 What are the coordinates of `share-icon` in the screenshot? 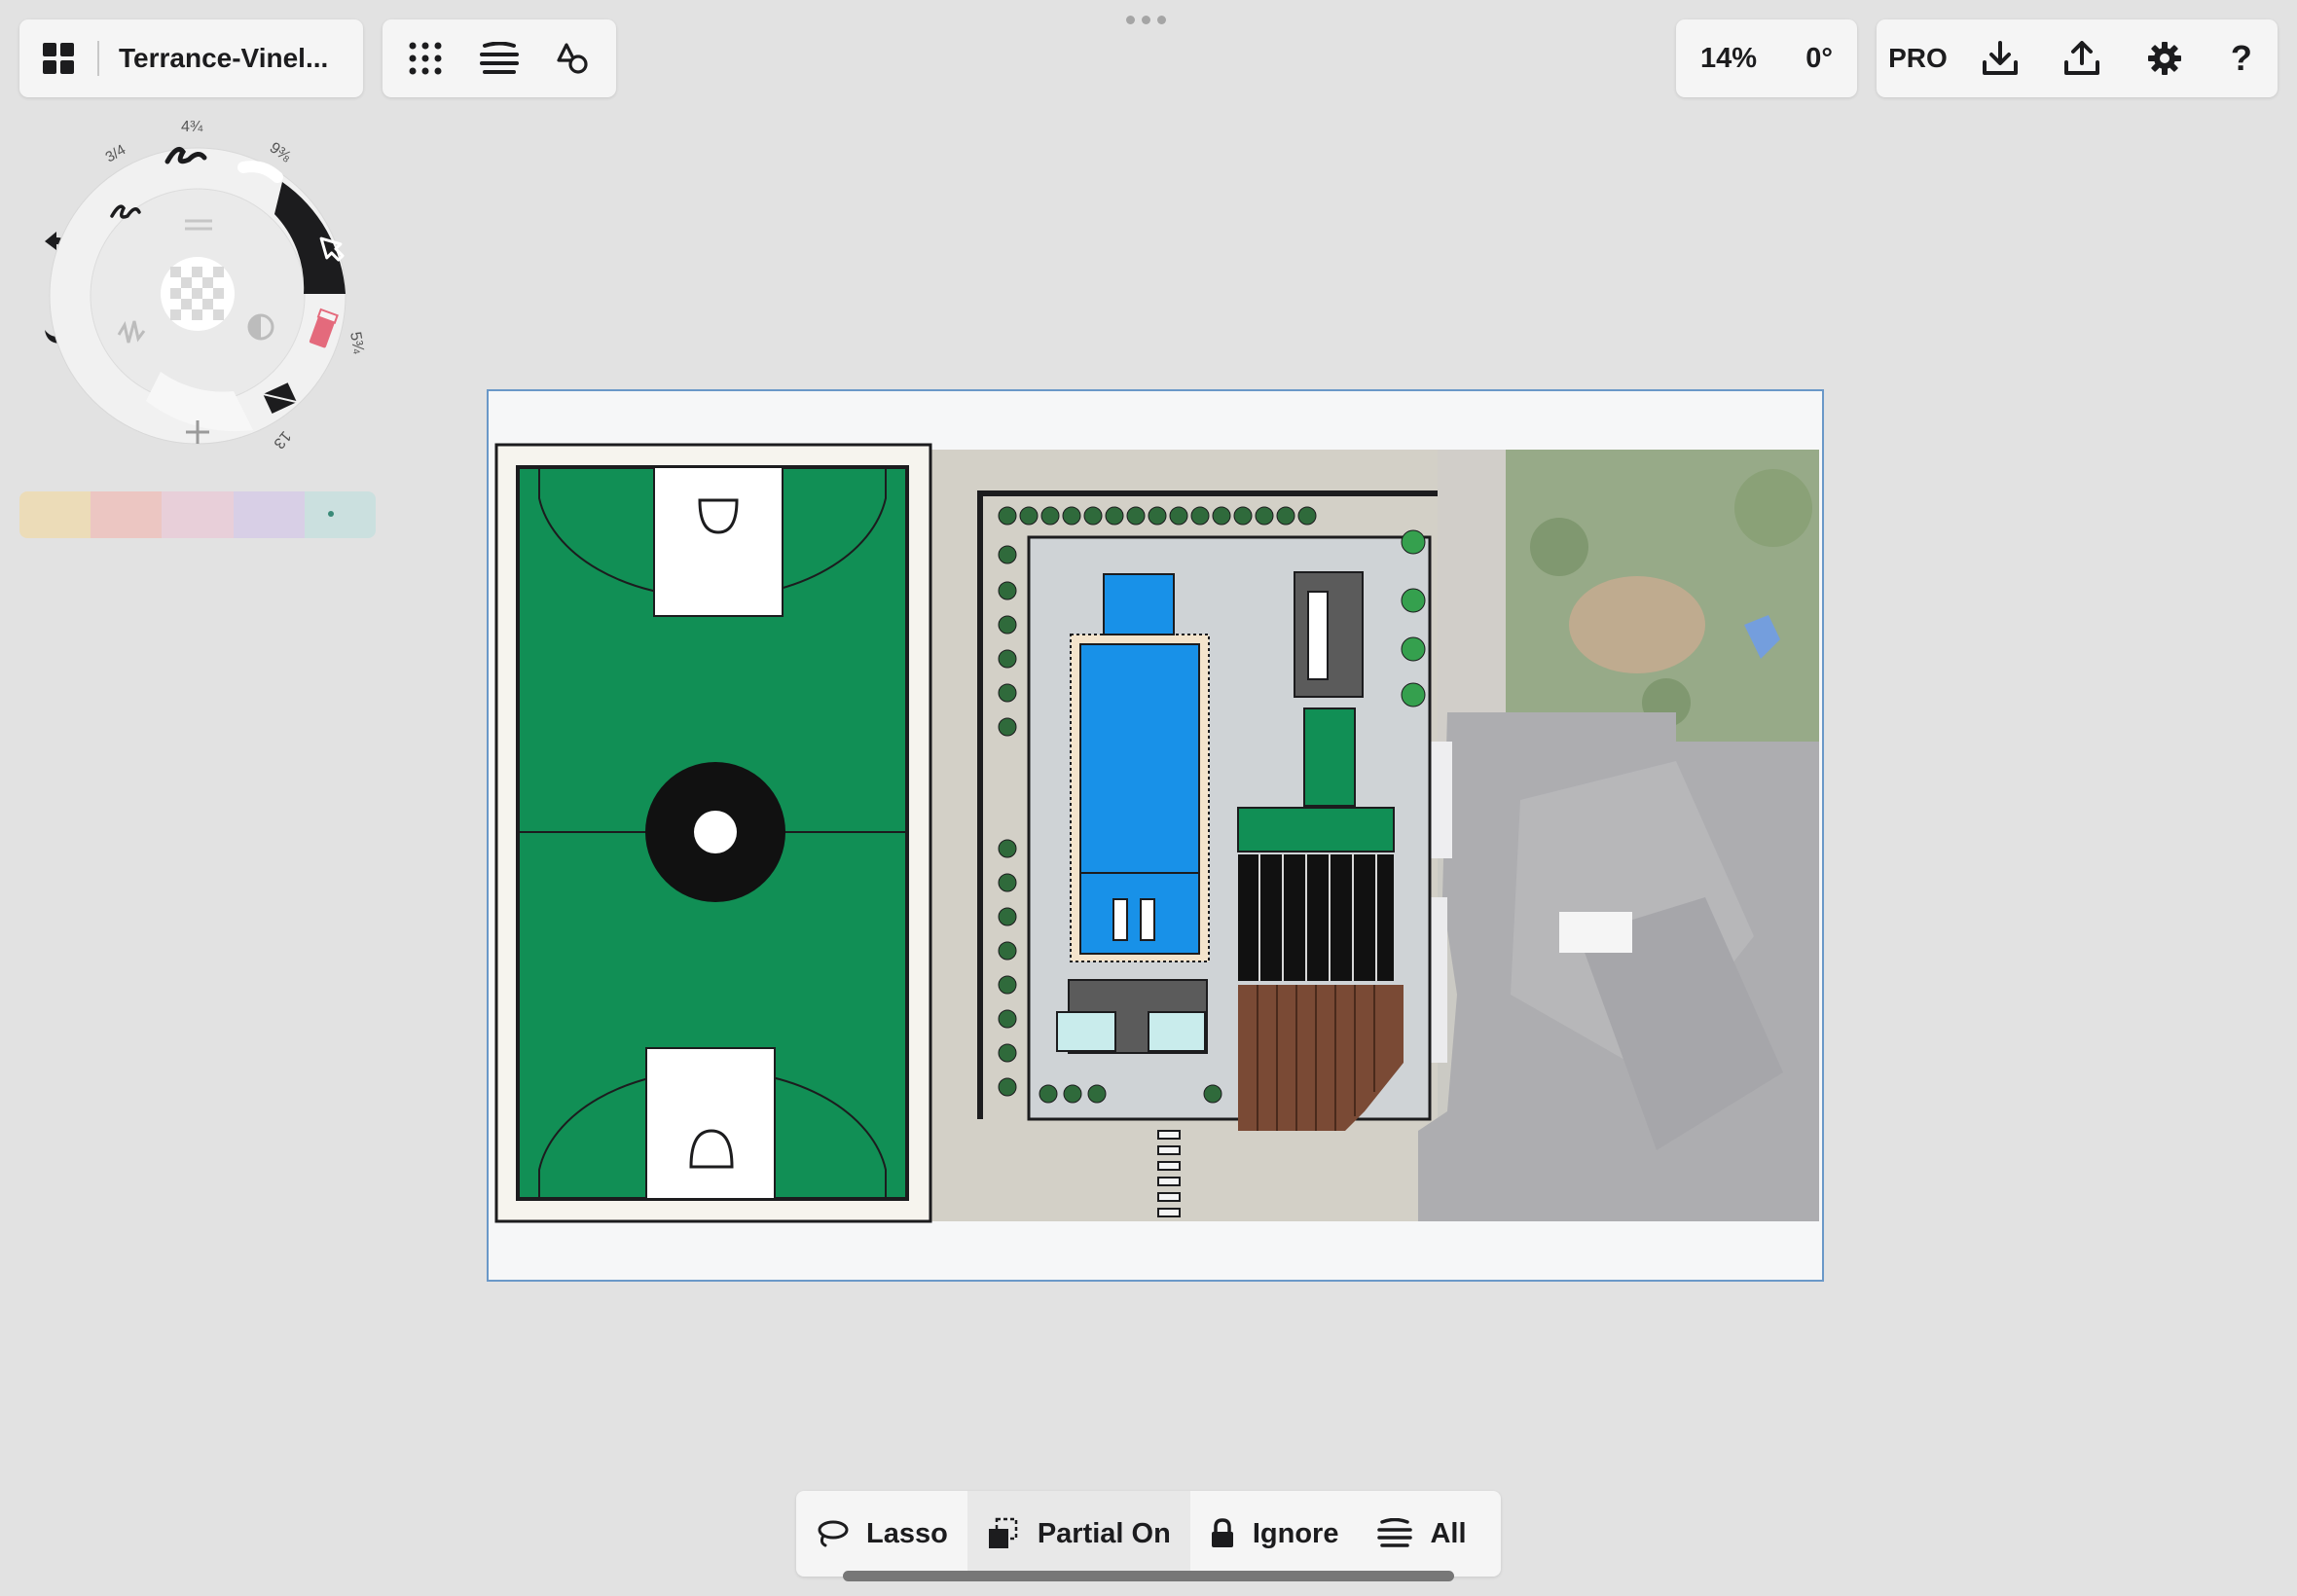 It's located at (2082, 58).